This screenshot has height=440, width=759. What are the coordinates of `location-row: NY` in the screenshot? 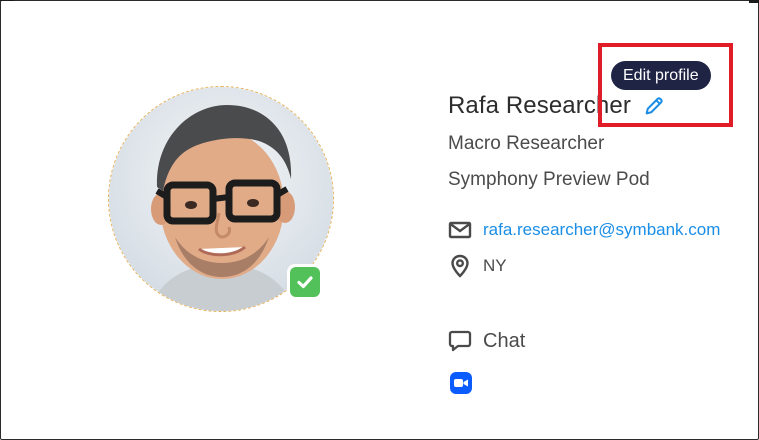 It's located at (477, 266).